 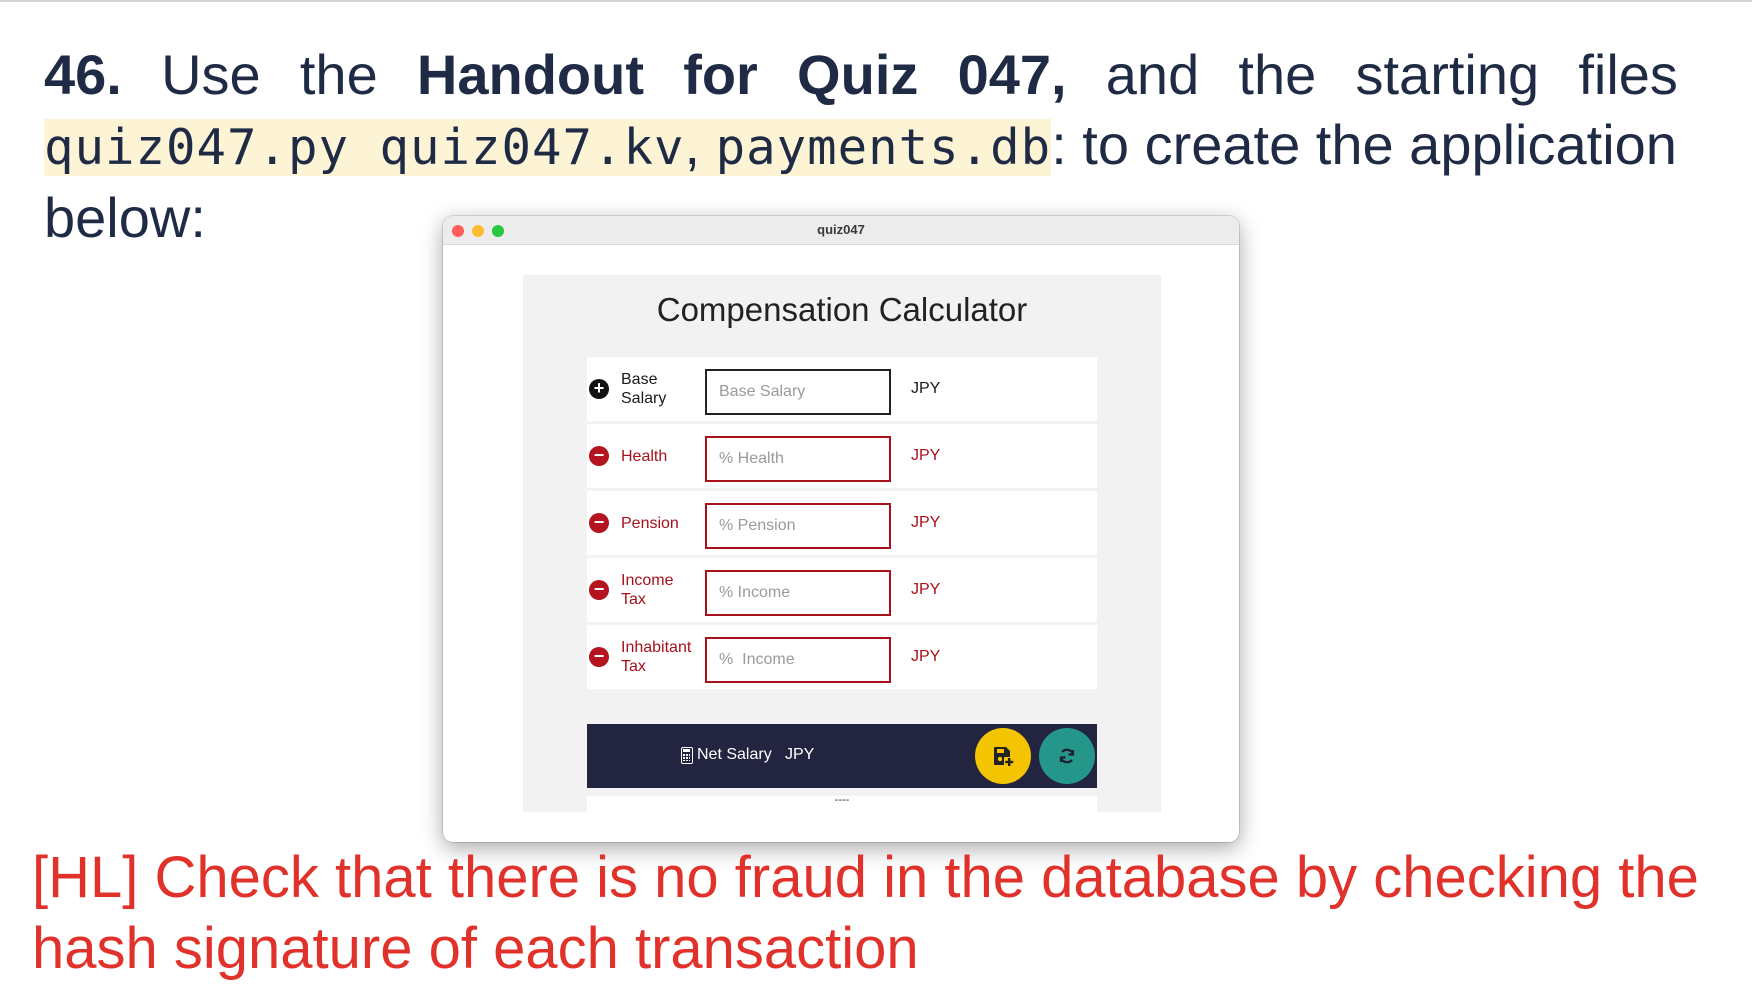 I want to click on row-inhabitant-tax: − Inhabitant Tax JPY, so click(x=842, y=657).